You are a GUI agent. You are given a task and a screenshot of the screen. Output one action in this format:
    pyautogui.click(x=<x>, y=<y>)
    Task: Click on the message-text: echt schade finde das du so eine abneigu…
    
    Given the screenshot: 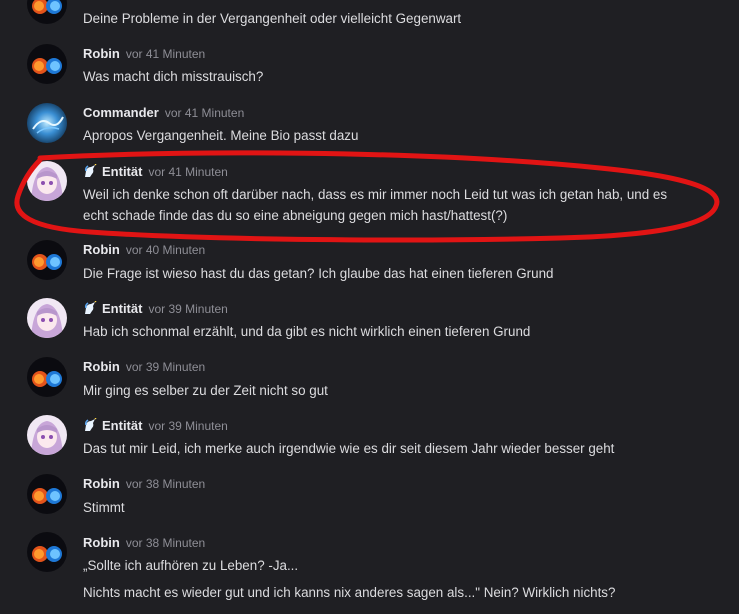 What is the action you would take?
    pyautogui.click(x=295, y=215)
    